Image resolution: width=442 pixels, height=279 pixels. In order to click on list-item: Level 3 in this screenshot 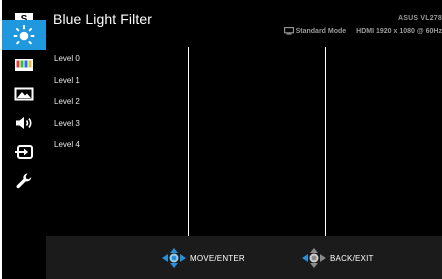, I will do `click(67, 129)`.